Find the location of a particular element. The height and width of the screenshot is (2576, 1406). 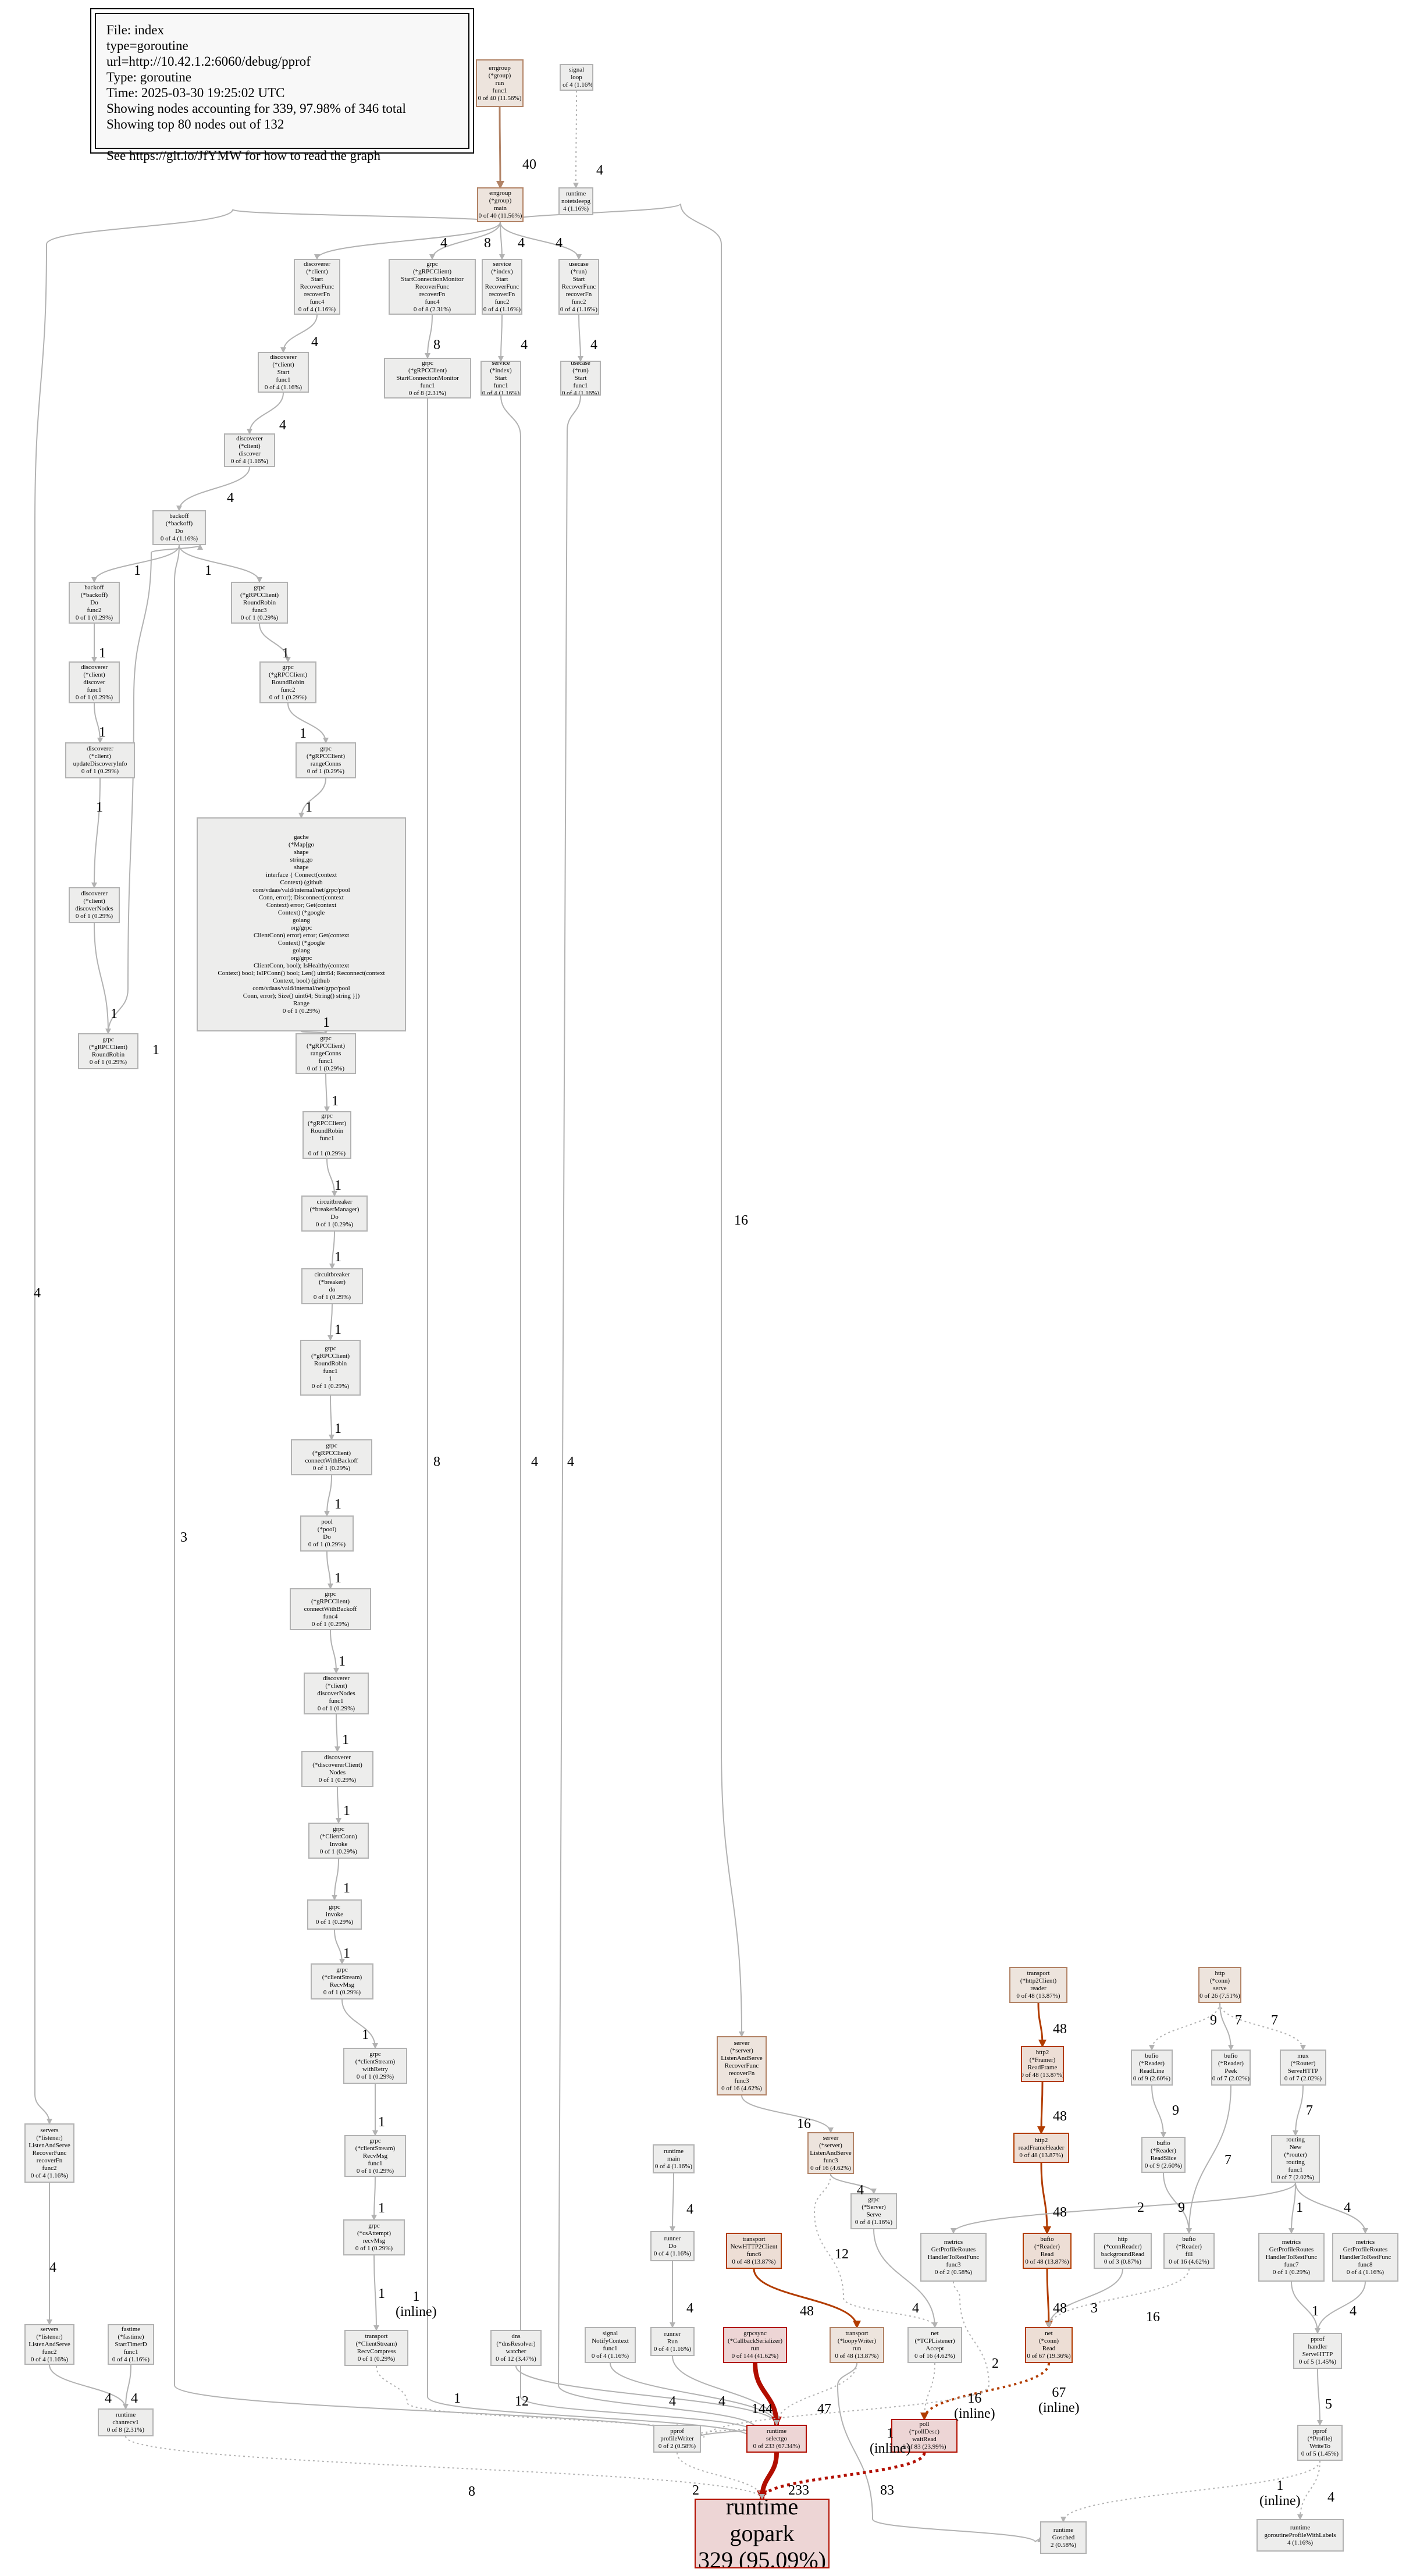

node-mux-servehttp: mux (*Router) ServeHTTP 0 of 7 (2.02%) is located at coordinates (1303, 2068).